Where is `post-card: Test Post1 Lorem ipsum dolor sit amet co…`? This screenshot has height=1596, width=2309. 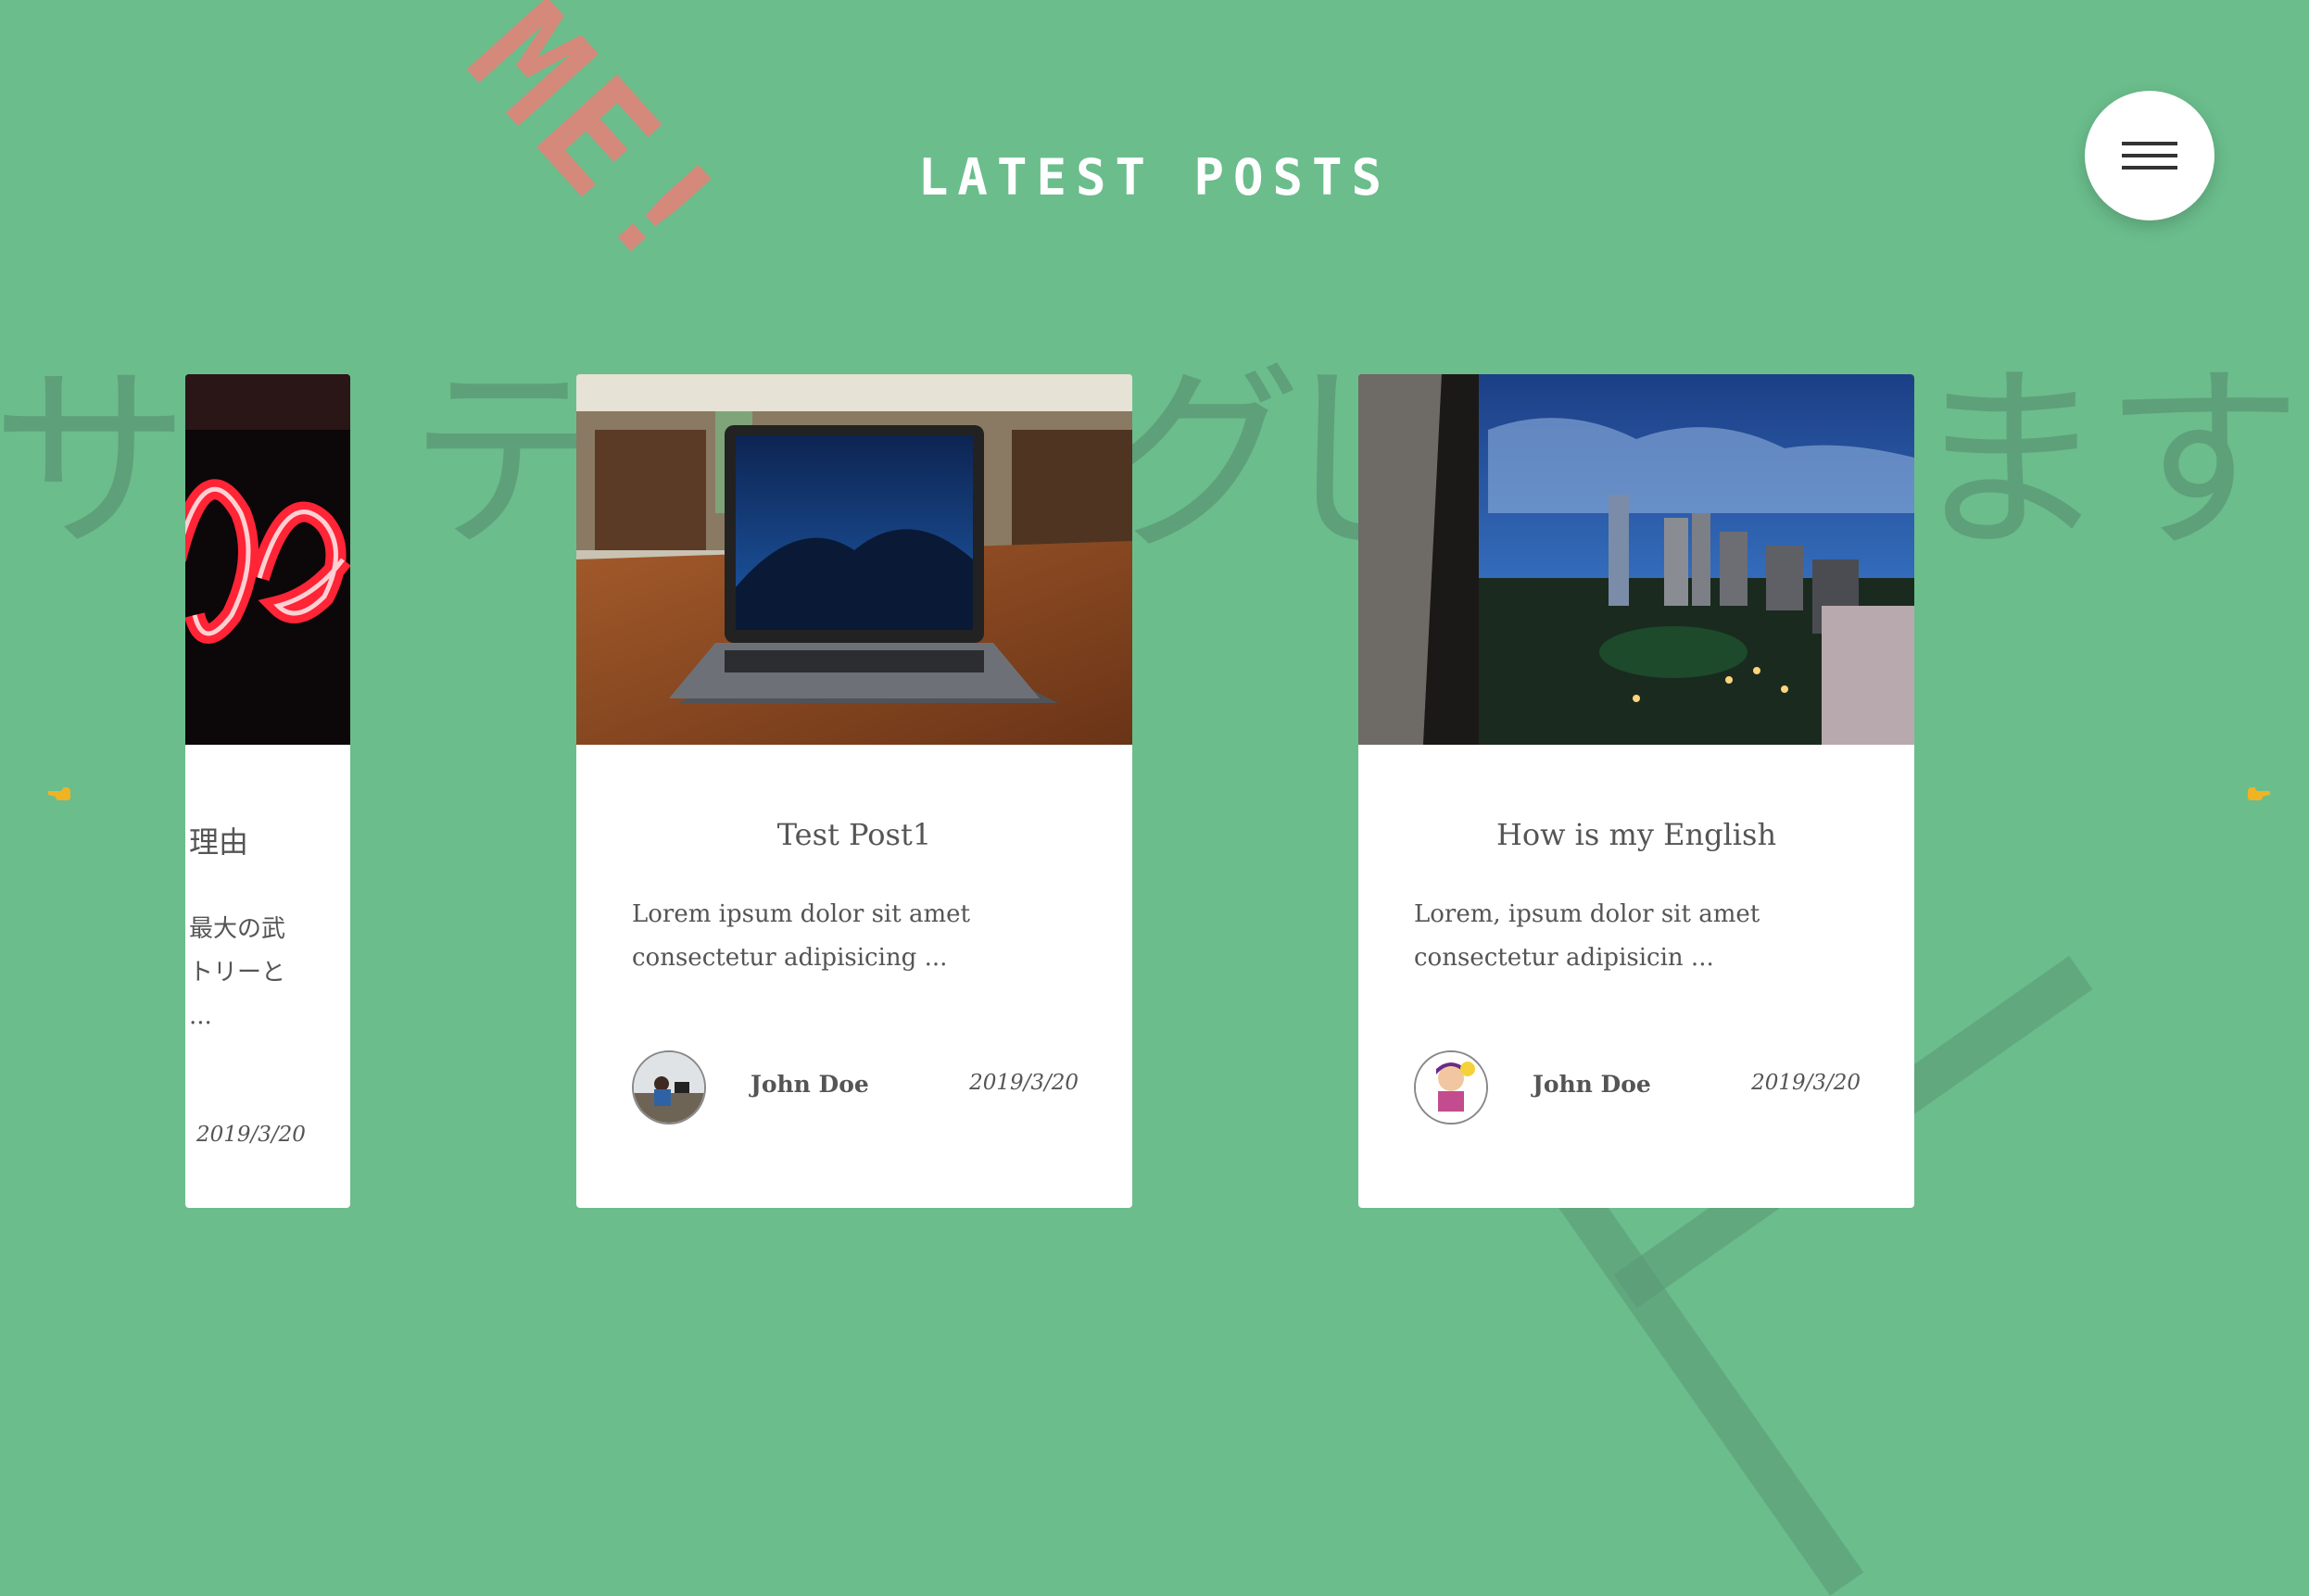
post-card: Test Post1 Lorem ipsum dolor sit amet co… is located at coordinates (854, 791).